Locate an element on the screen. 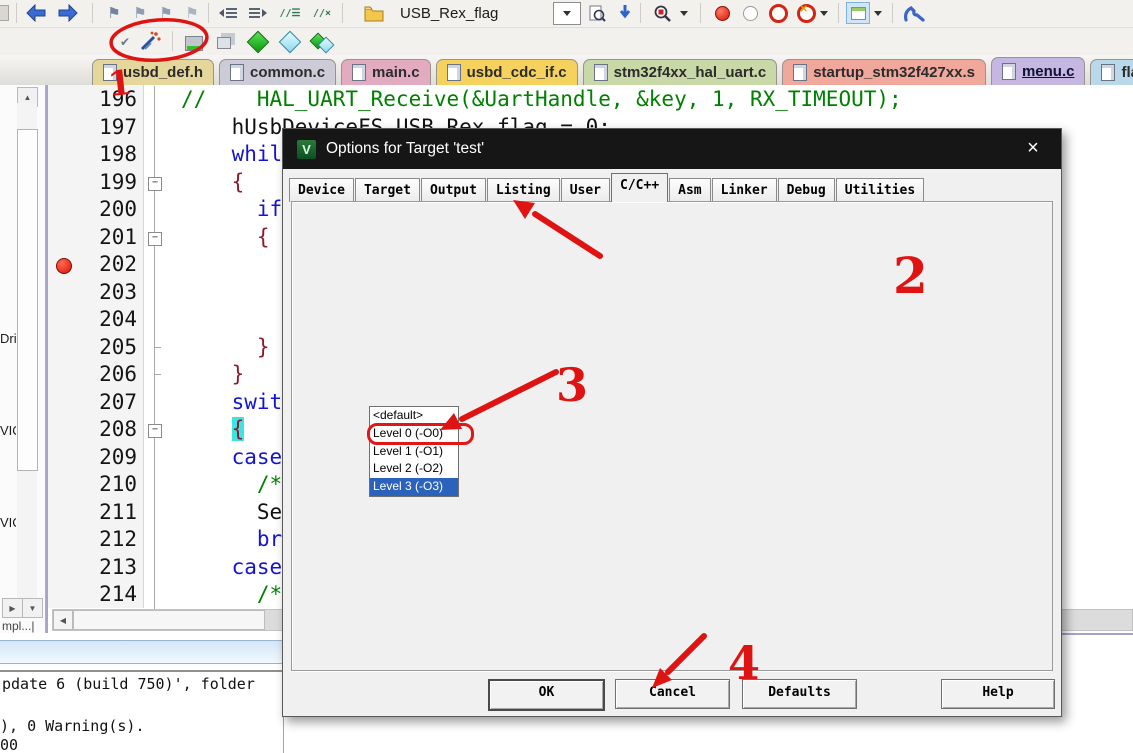 This screenshot has height=753, width=1133. file-tab: main.c is located at coordinates (386, 72).